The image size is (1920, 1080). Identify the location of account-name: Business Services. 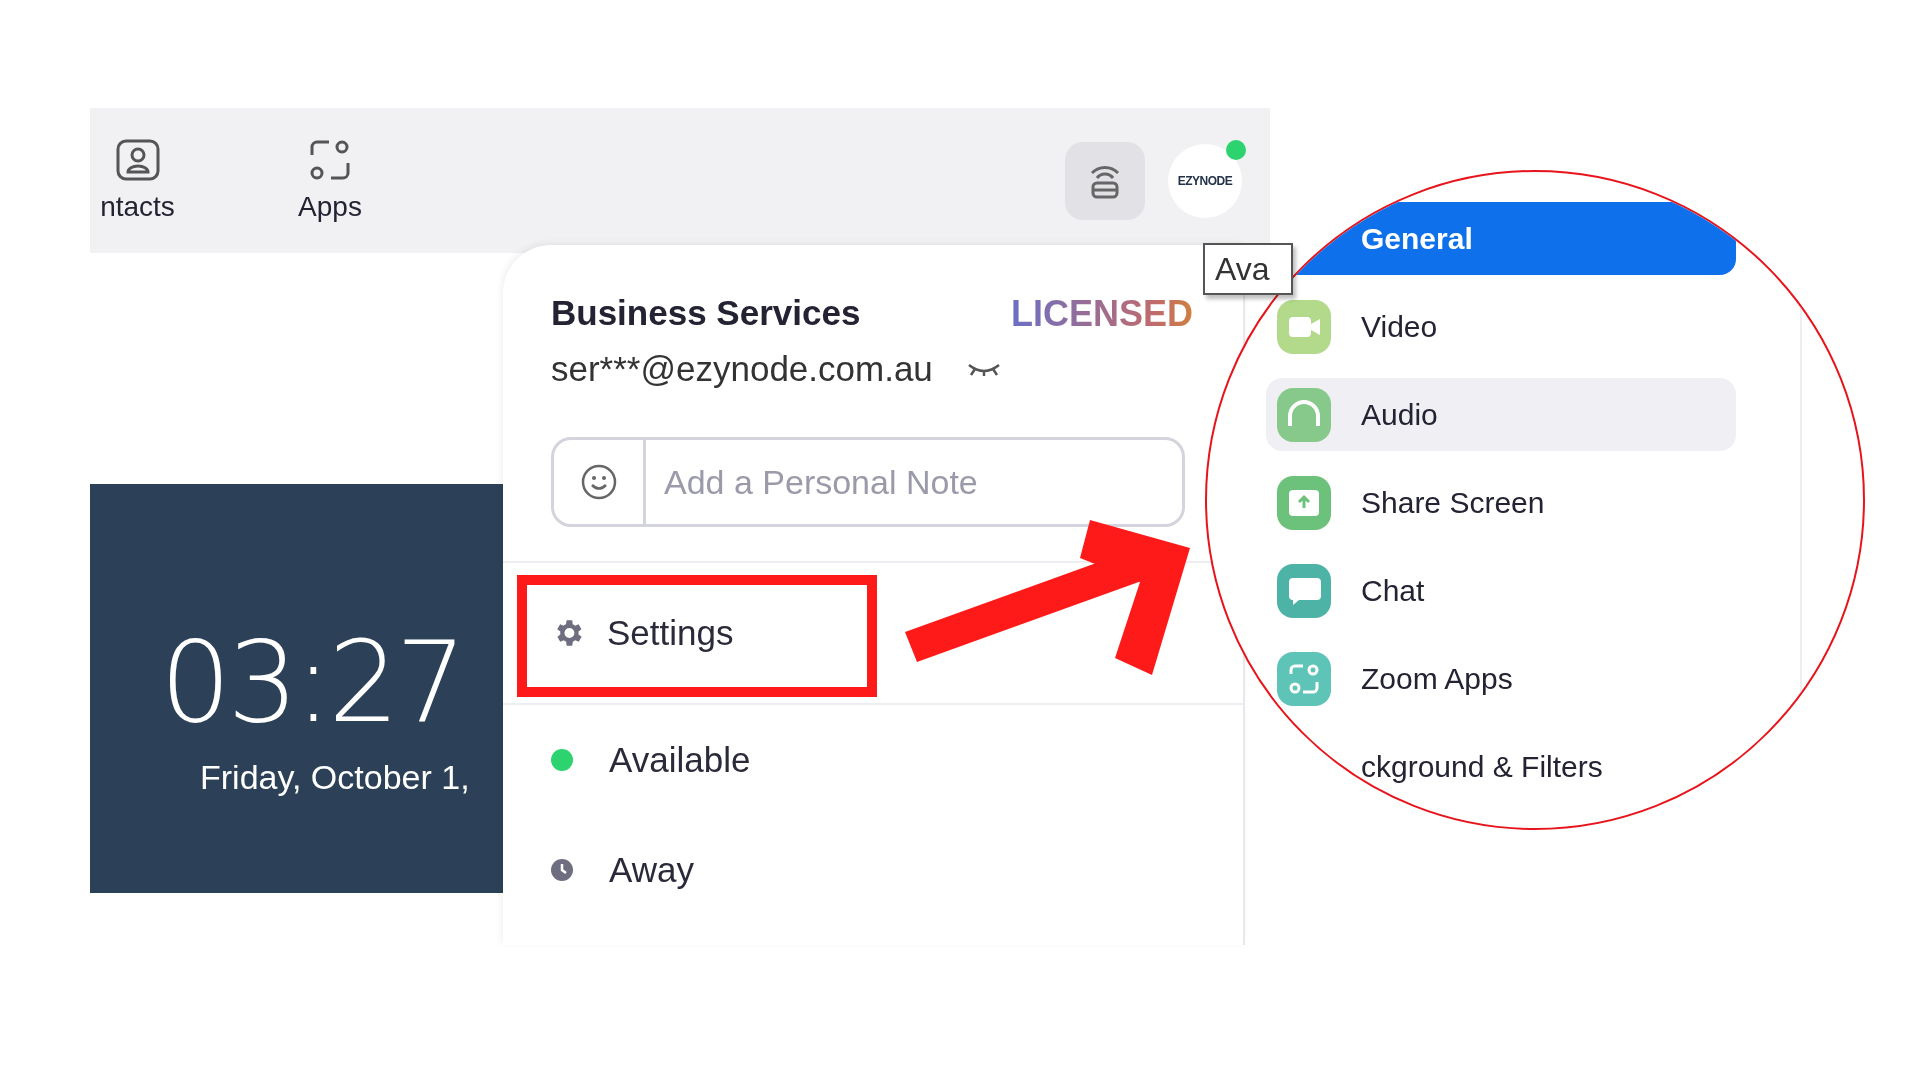
(706, 313).